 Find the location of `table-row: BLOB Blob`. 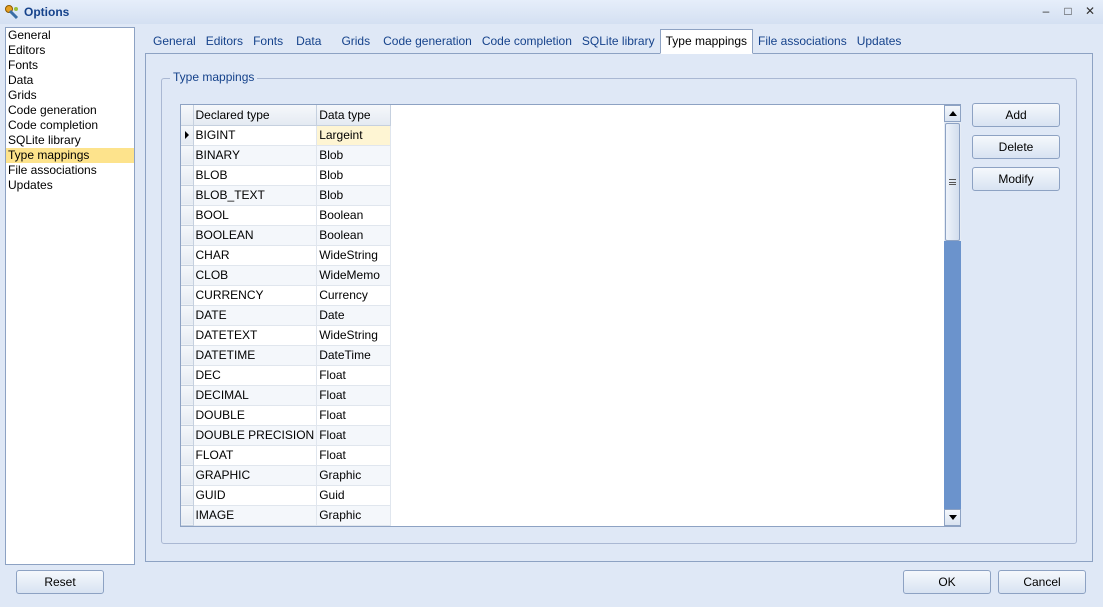

table-row: BLOB Blob is located at coordinates (286, 175).